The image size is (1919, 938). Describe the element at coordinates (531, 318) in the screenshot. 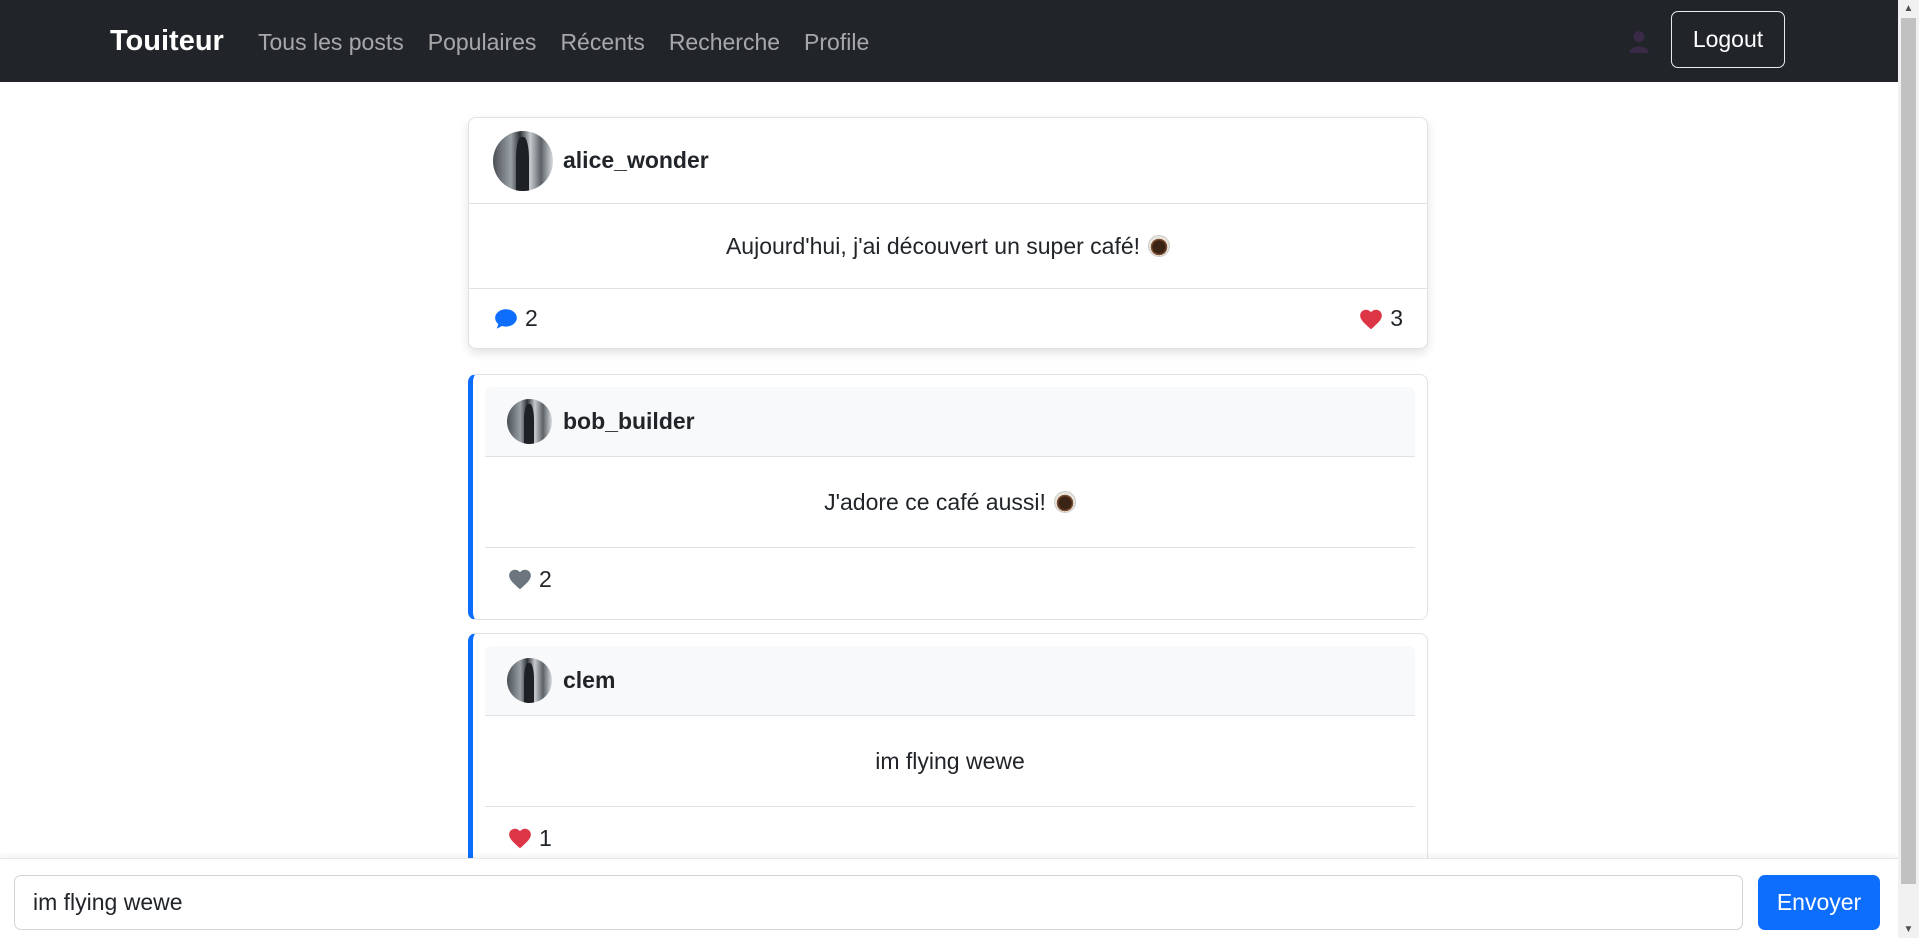

I see `comments-count: 2` at that location.